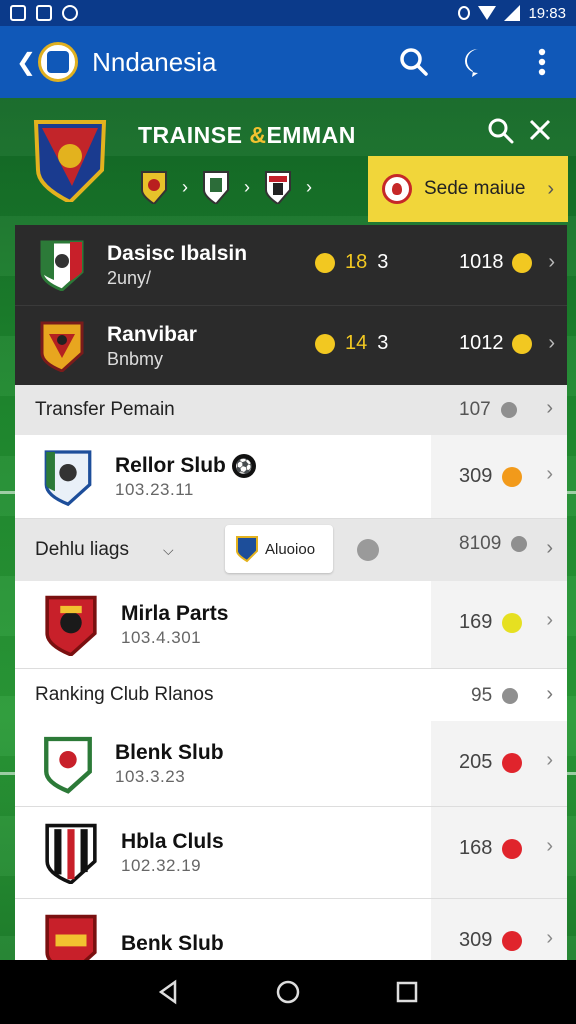 This screenshot has height=1024, width=576. I want to click on recents-nav-icon, so click(407, 992).